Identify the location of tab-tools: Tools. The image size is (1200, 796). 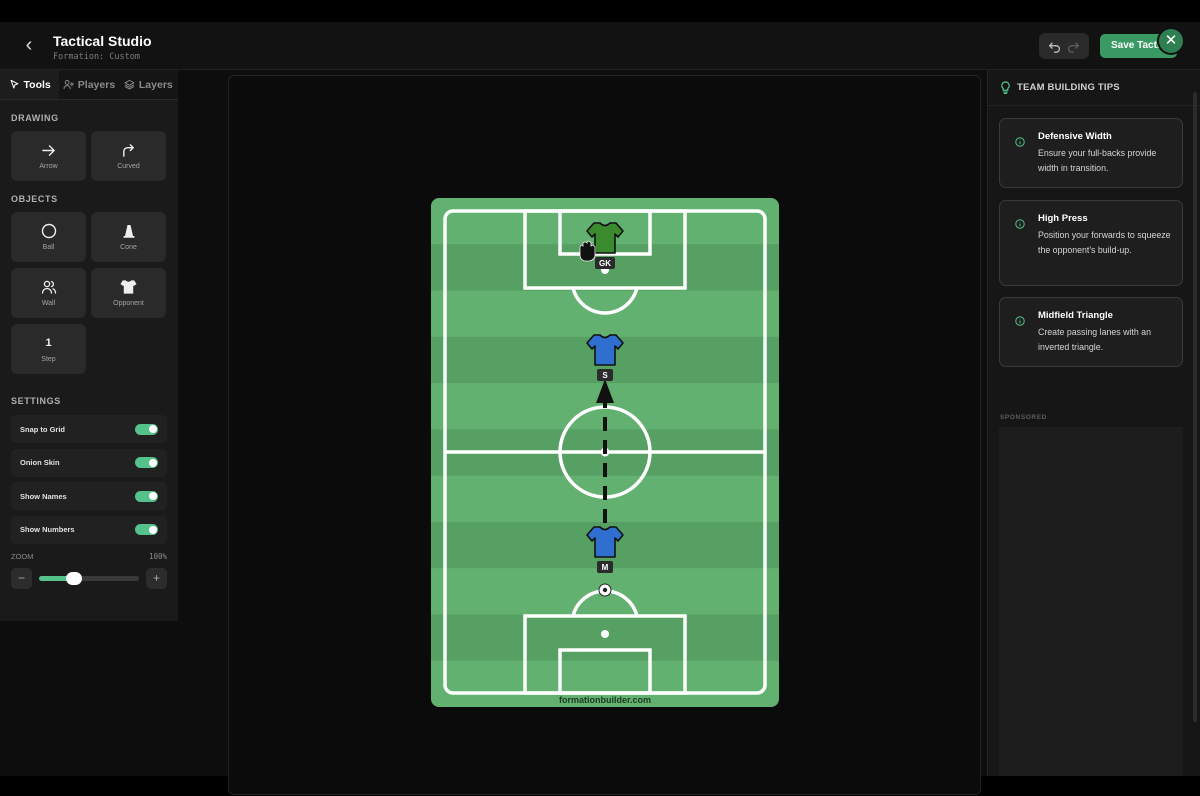
(30, 84).